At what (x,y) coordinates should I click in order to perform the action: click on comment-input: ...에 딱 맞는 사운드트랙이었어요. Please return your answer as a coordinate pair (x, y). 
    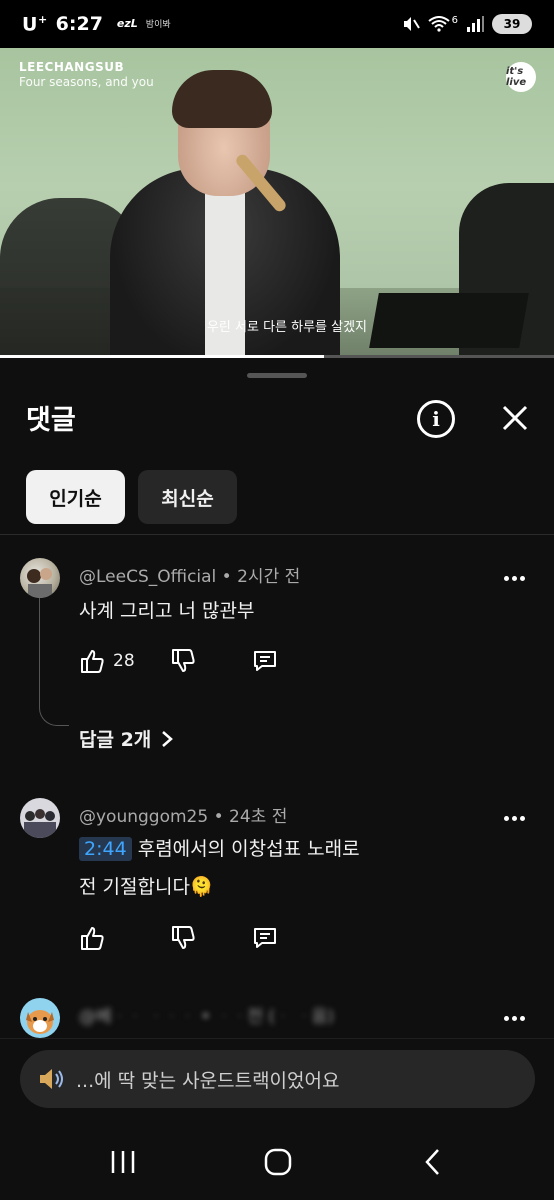
    Looking at the image, I should click on (277, 1079).